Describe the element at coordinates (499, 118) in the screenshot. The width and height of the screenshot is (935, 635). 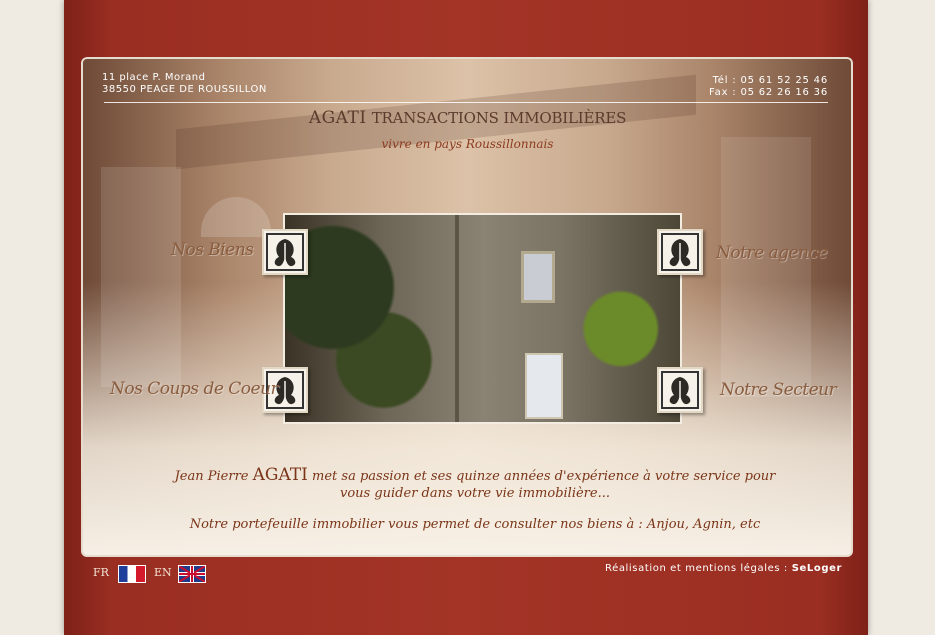
I see `brand-subtitle: TRANSACTIONS IMMOBILIÈRES` at that location.